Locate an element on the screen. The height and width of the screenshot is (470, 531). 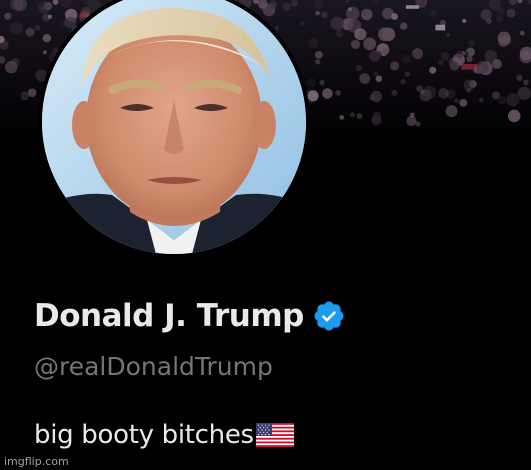
us-flag-icon is located at coordinates (274, 435).